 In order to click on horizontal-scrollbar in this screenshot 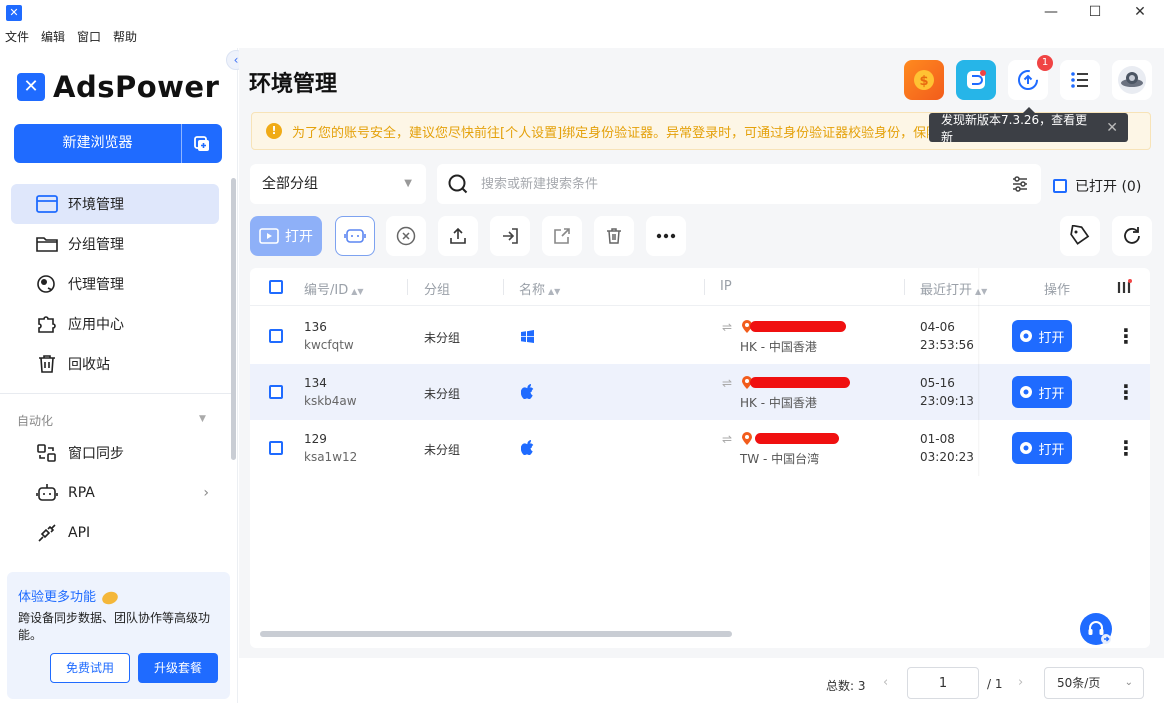, I will do `click(496, 634)`.